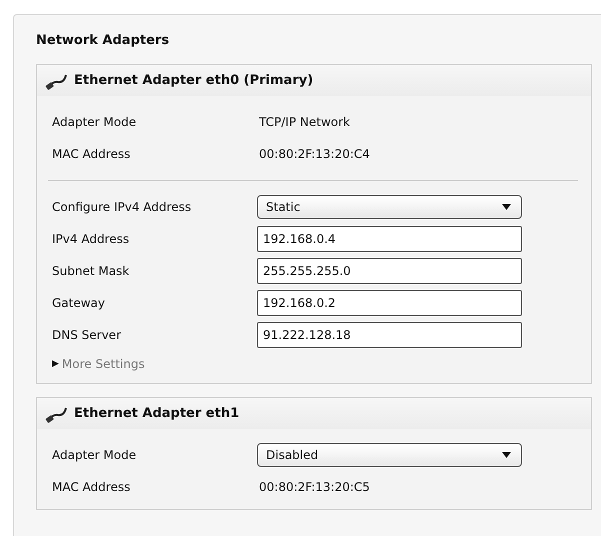 The width and height of the screenshot is (601, 536). I want to click on input-field: 192.168.0.2, so click(389, 303).